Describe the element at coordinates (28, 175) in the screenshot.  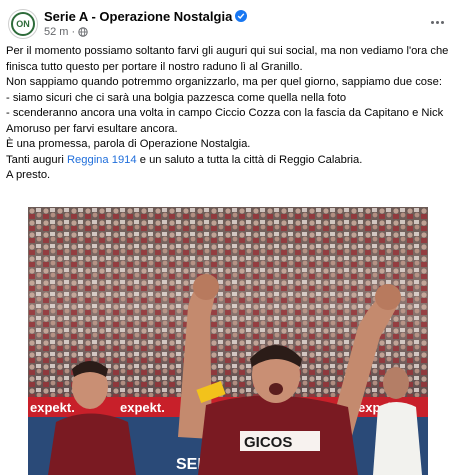
I see `post-line: A presto.` at that location.